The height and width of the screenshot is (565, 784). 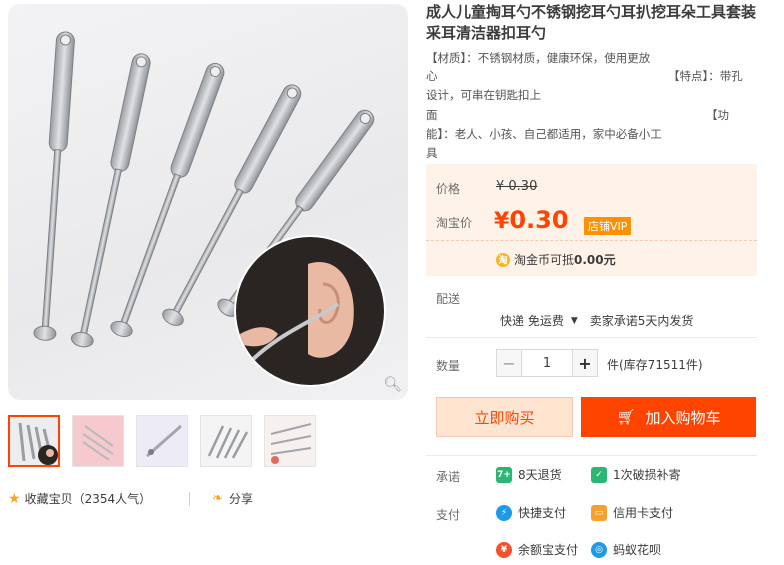 I want to click on desc-fragment: 【功, so click(x=717, y=115).